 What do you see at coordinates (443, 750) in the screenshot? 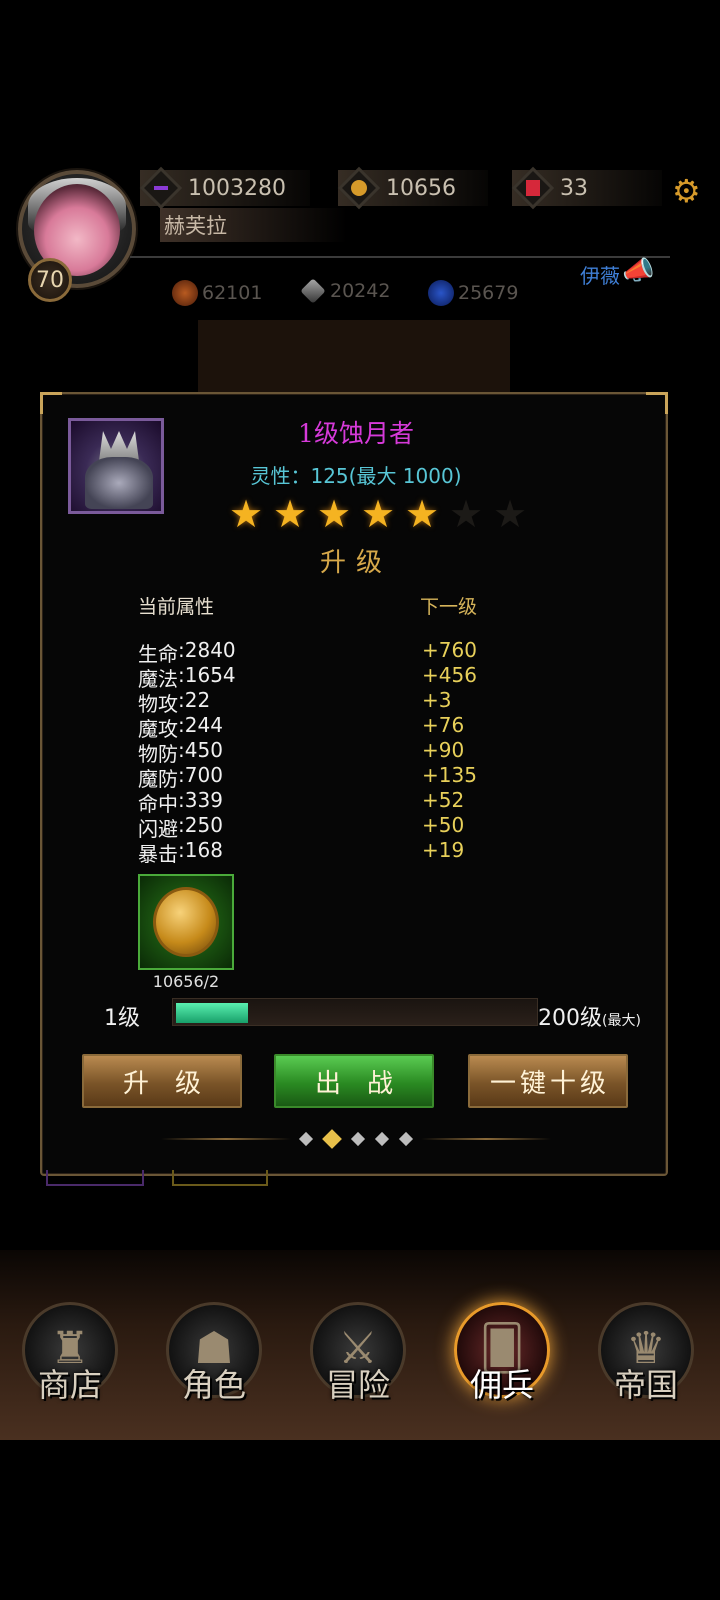
I see `stat-increment: +90` at bounding box center [443, 750].